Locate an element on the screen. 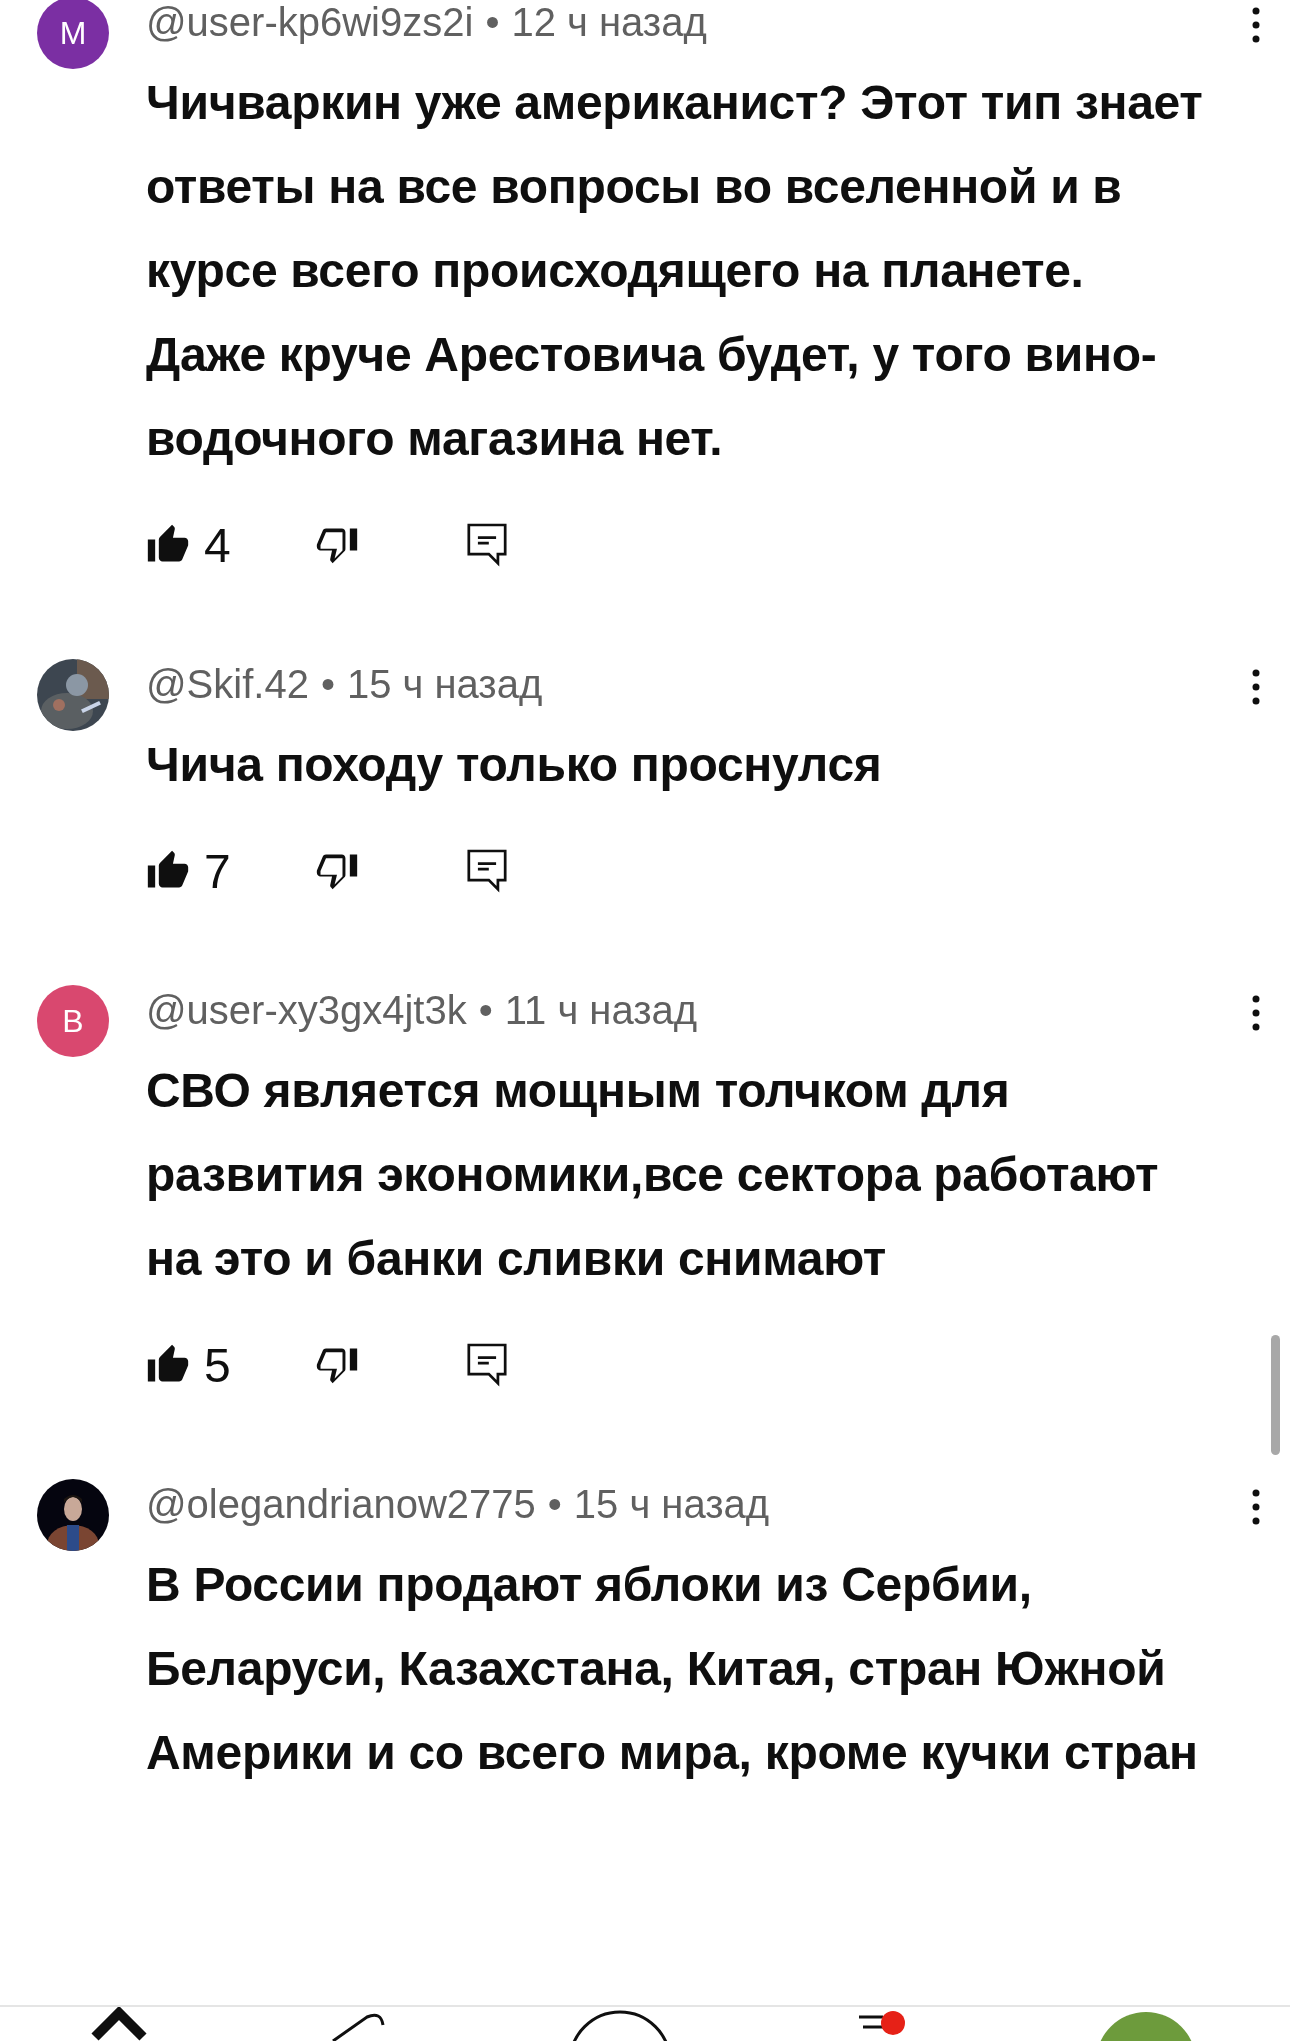 This screenshot has height=2043, width=1290. like-button: 5 is located at coordinates (230, 1365).